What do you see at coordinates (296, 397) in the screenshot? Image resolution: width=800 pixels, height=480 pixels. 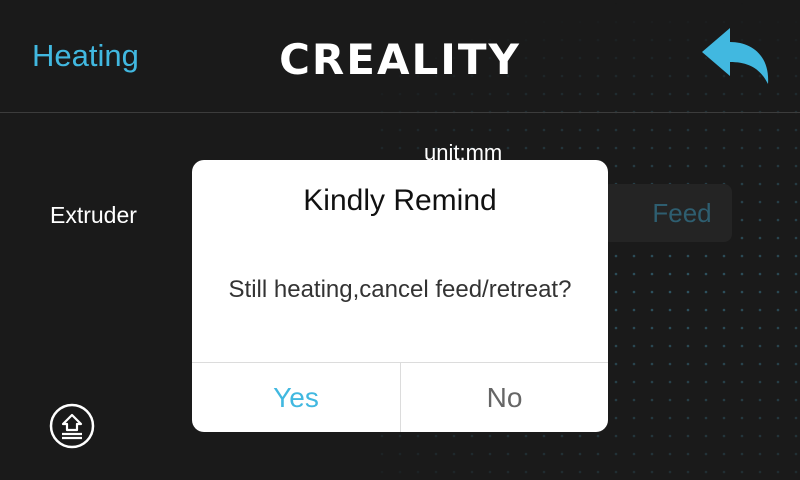 I see `yes-button: Yes` at bounding box center [296, 397].